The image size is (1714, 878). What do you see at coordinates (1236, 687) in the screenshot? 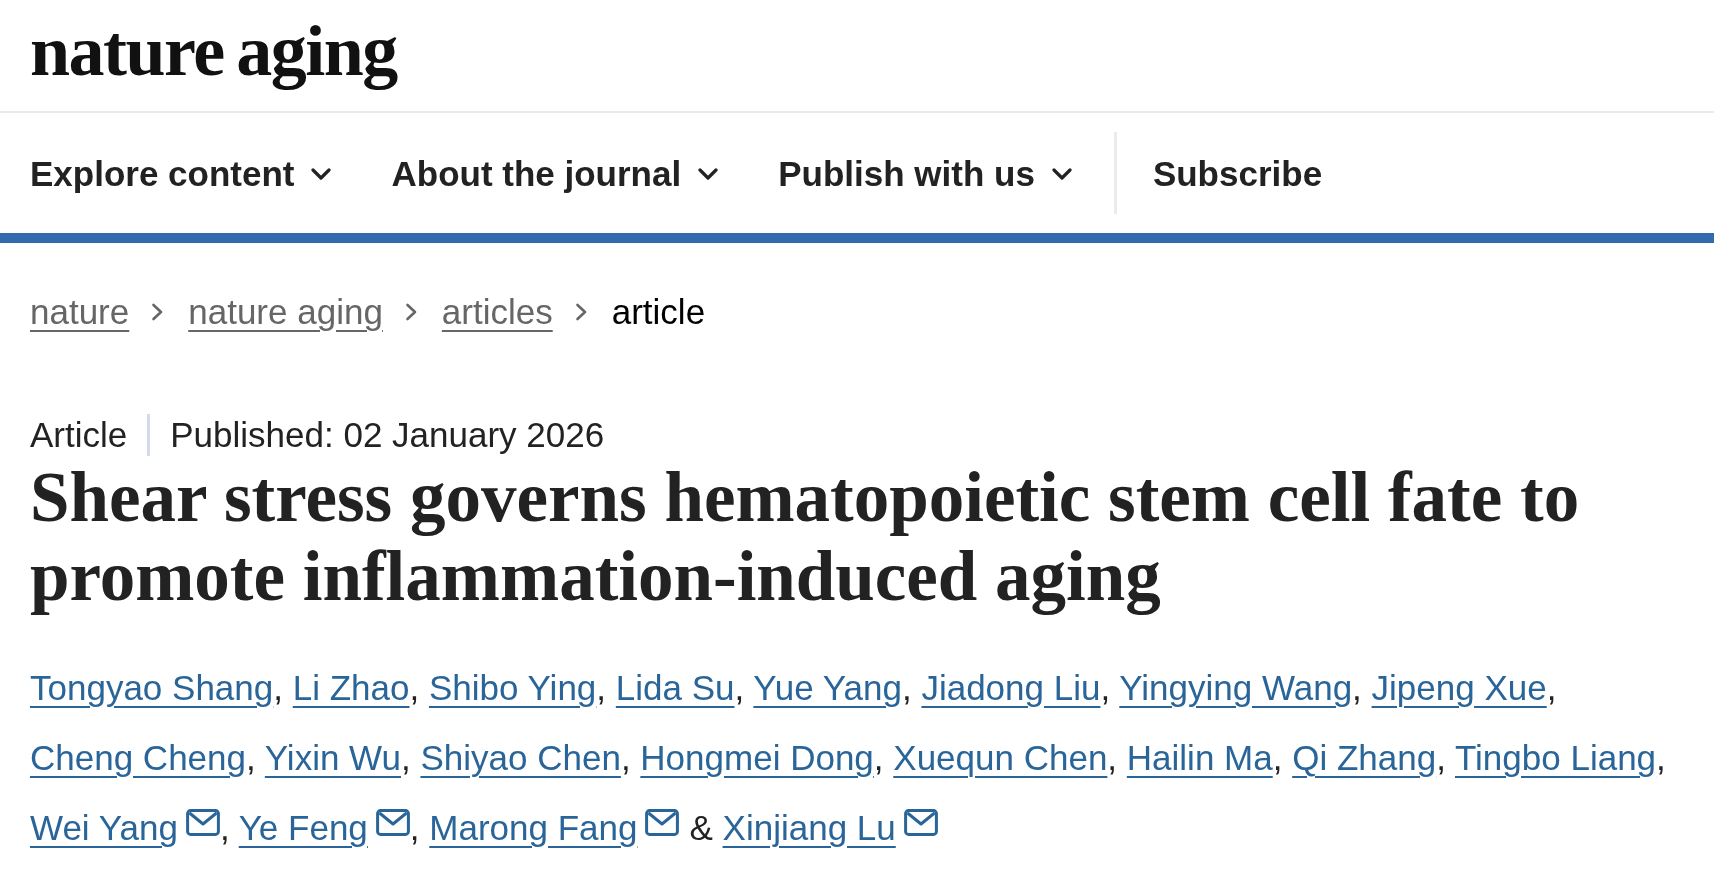
I see `author-link: Yingying Wang` at bounding box center [1236, 687].